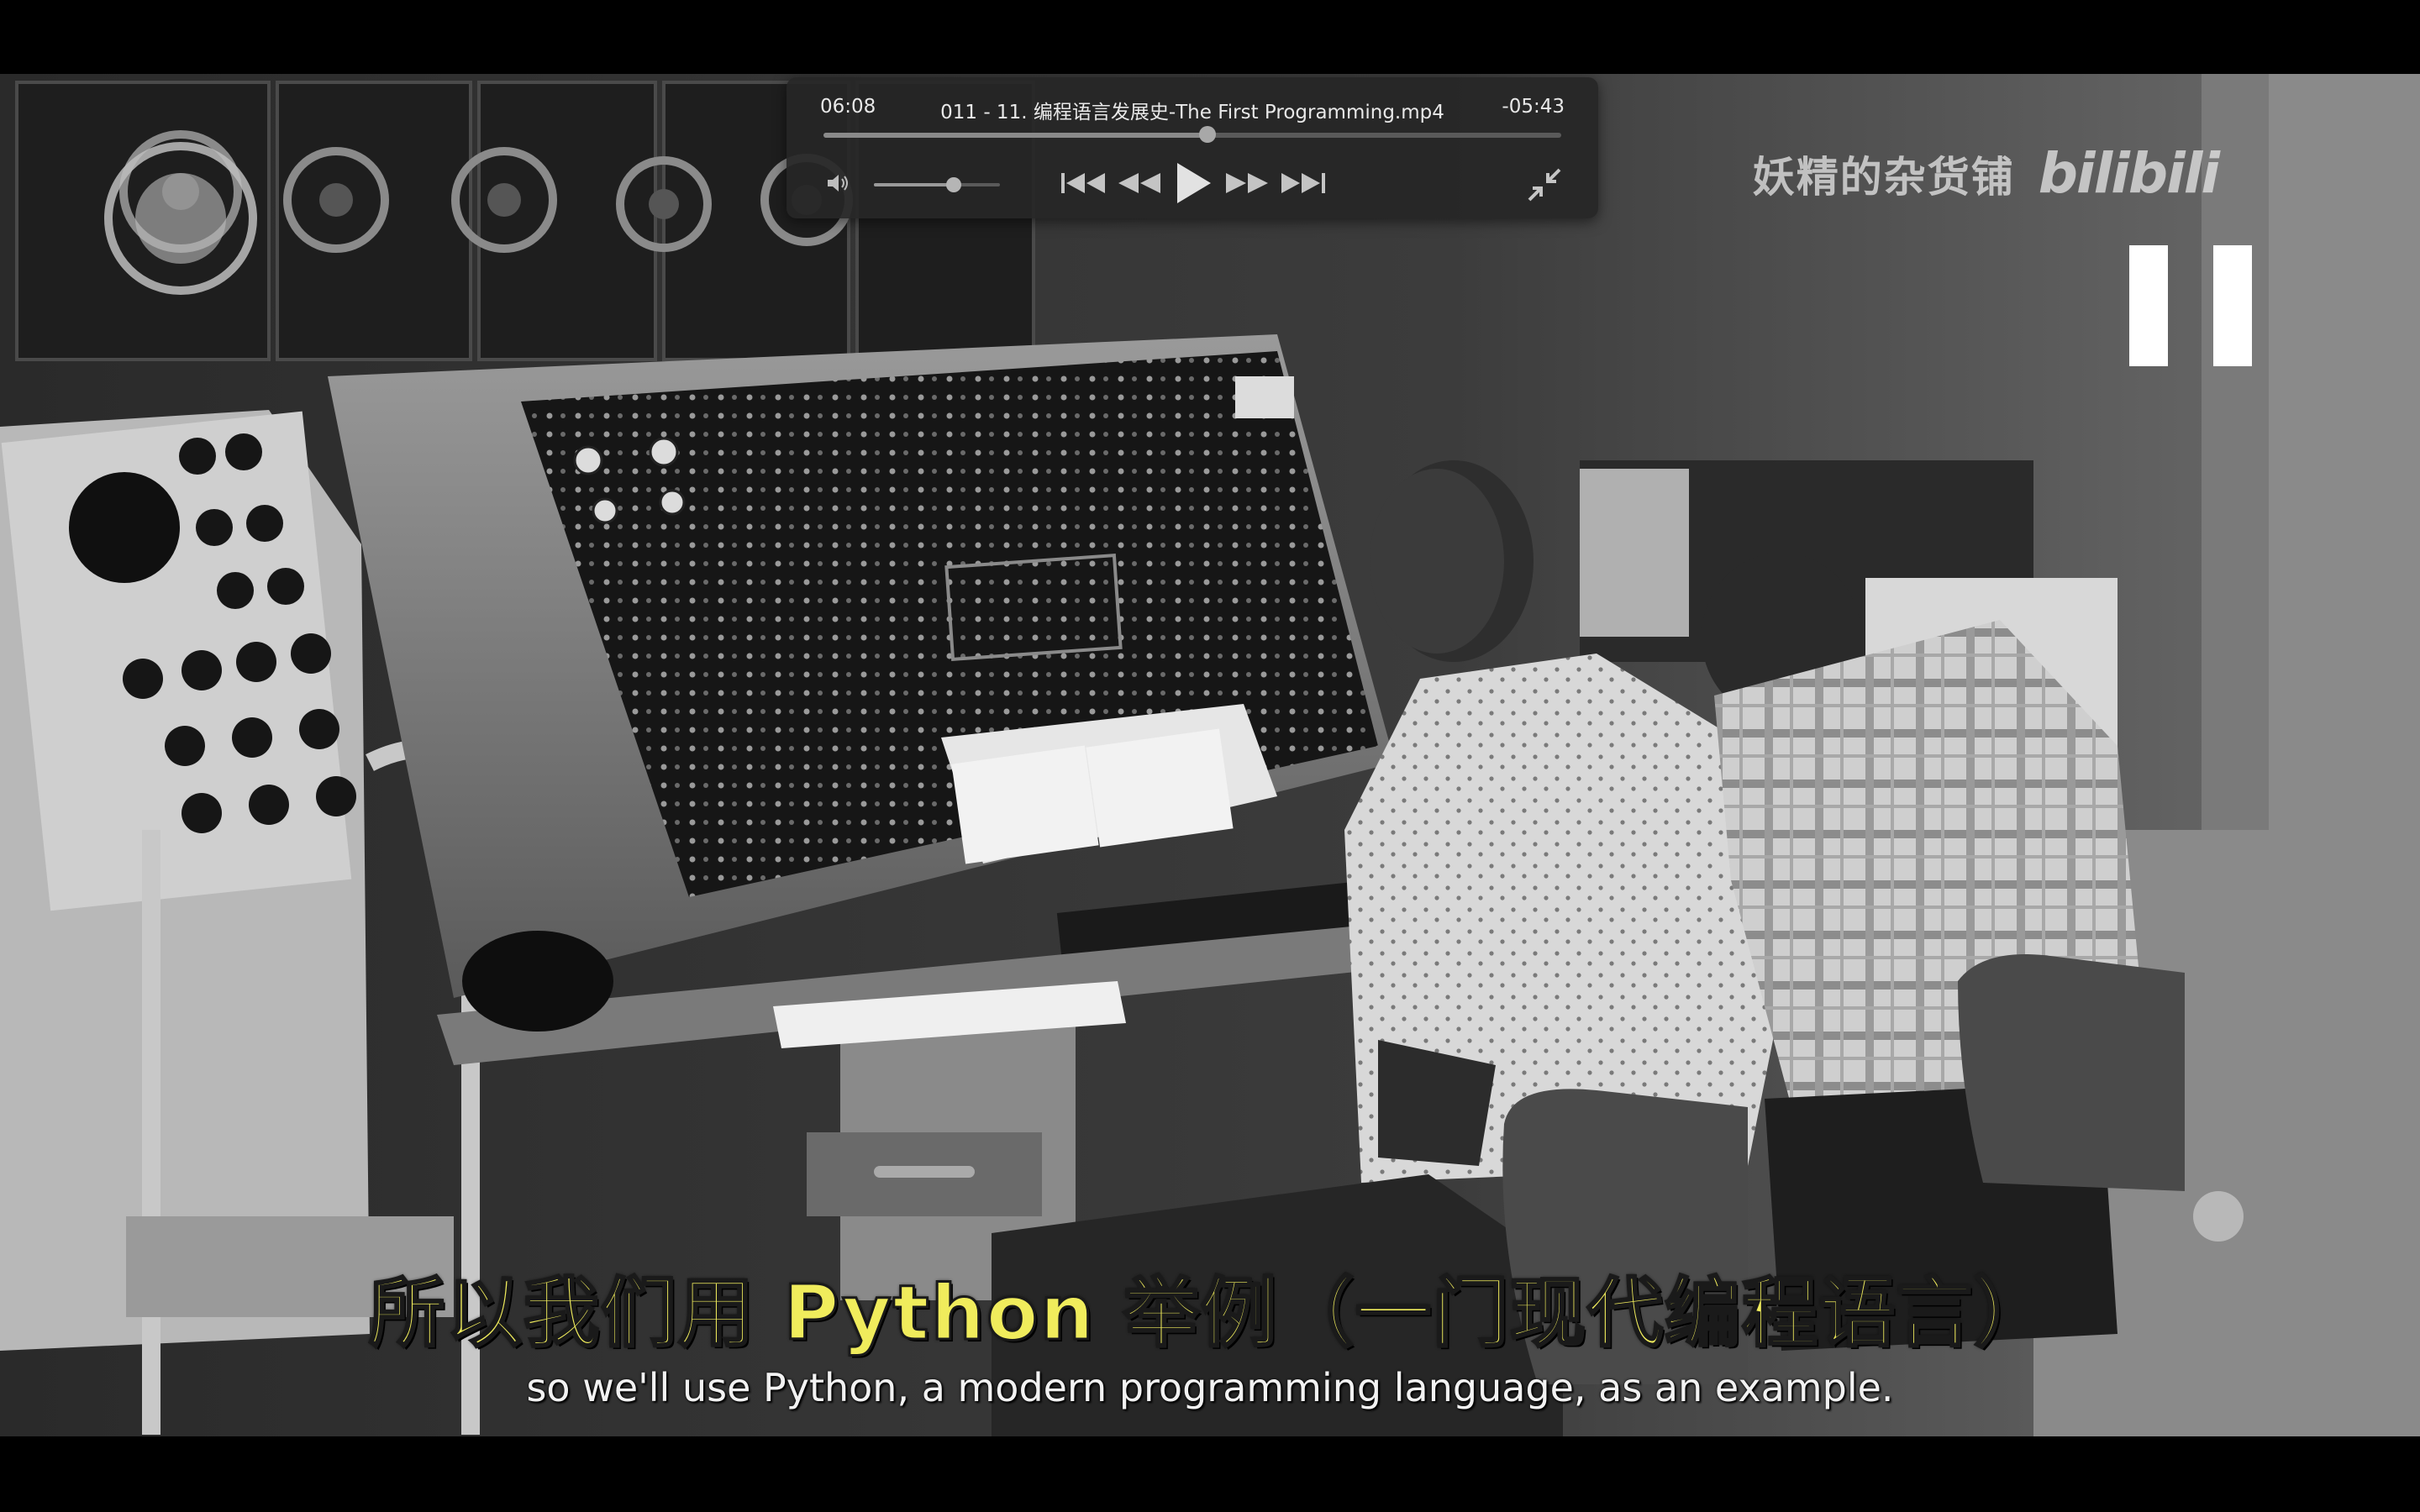 The height and width of the screenshot is (1512, 2420). What do you see at coordinates (1193, 183) in the screenshot?
I see `play-icon` at bounding box center [1193, 183].